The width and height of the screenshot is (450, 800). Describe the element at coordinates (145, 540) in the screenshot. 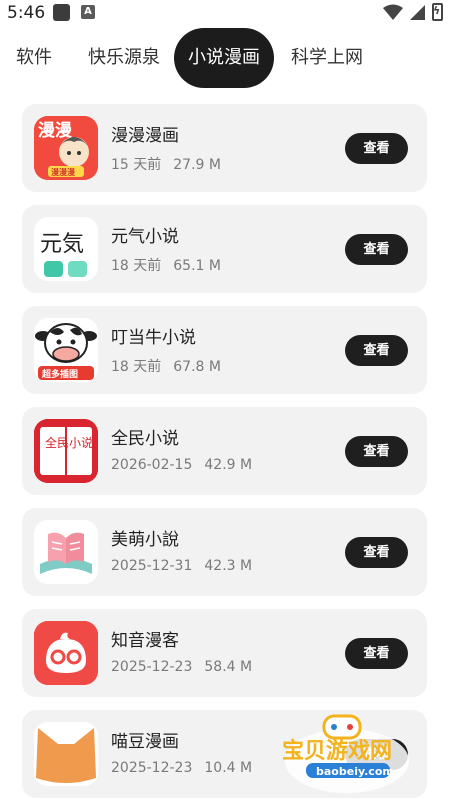

I see `app-name: 美萌小說` at that location.